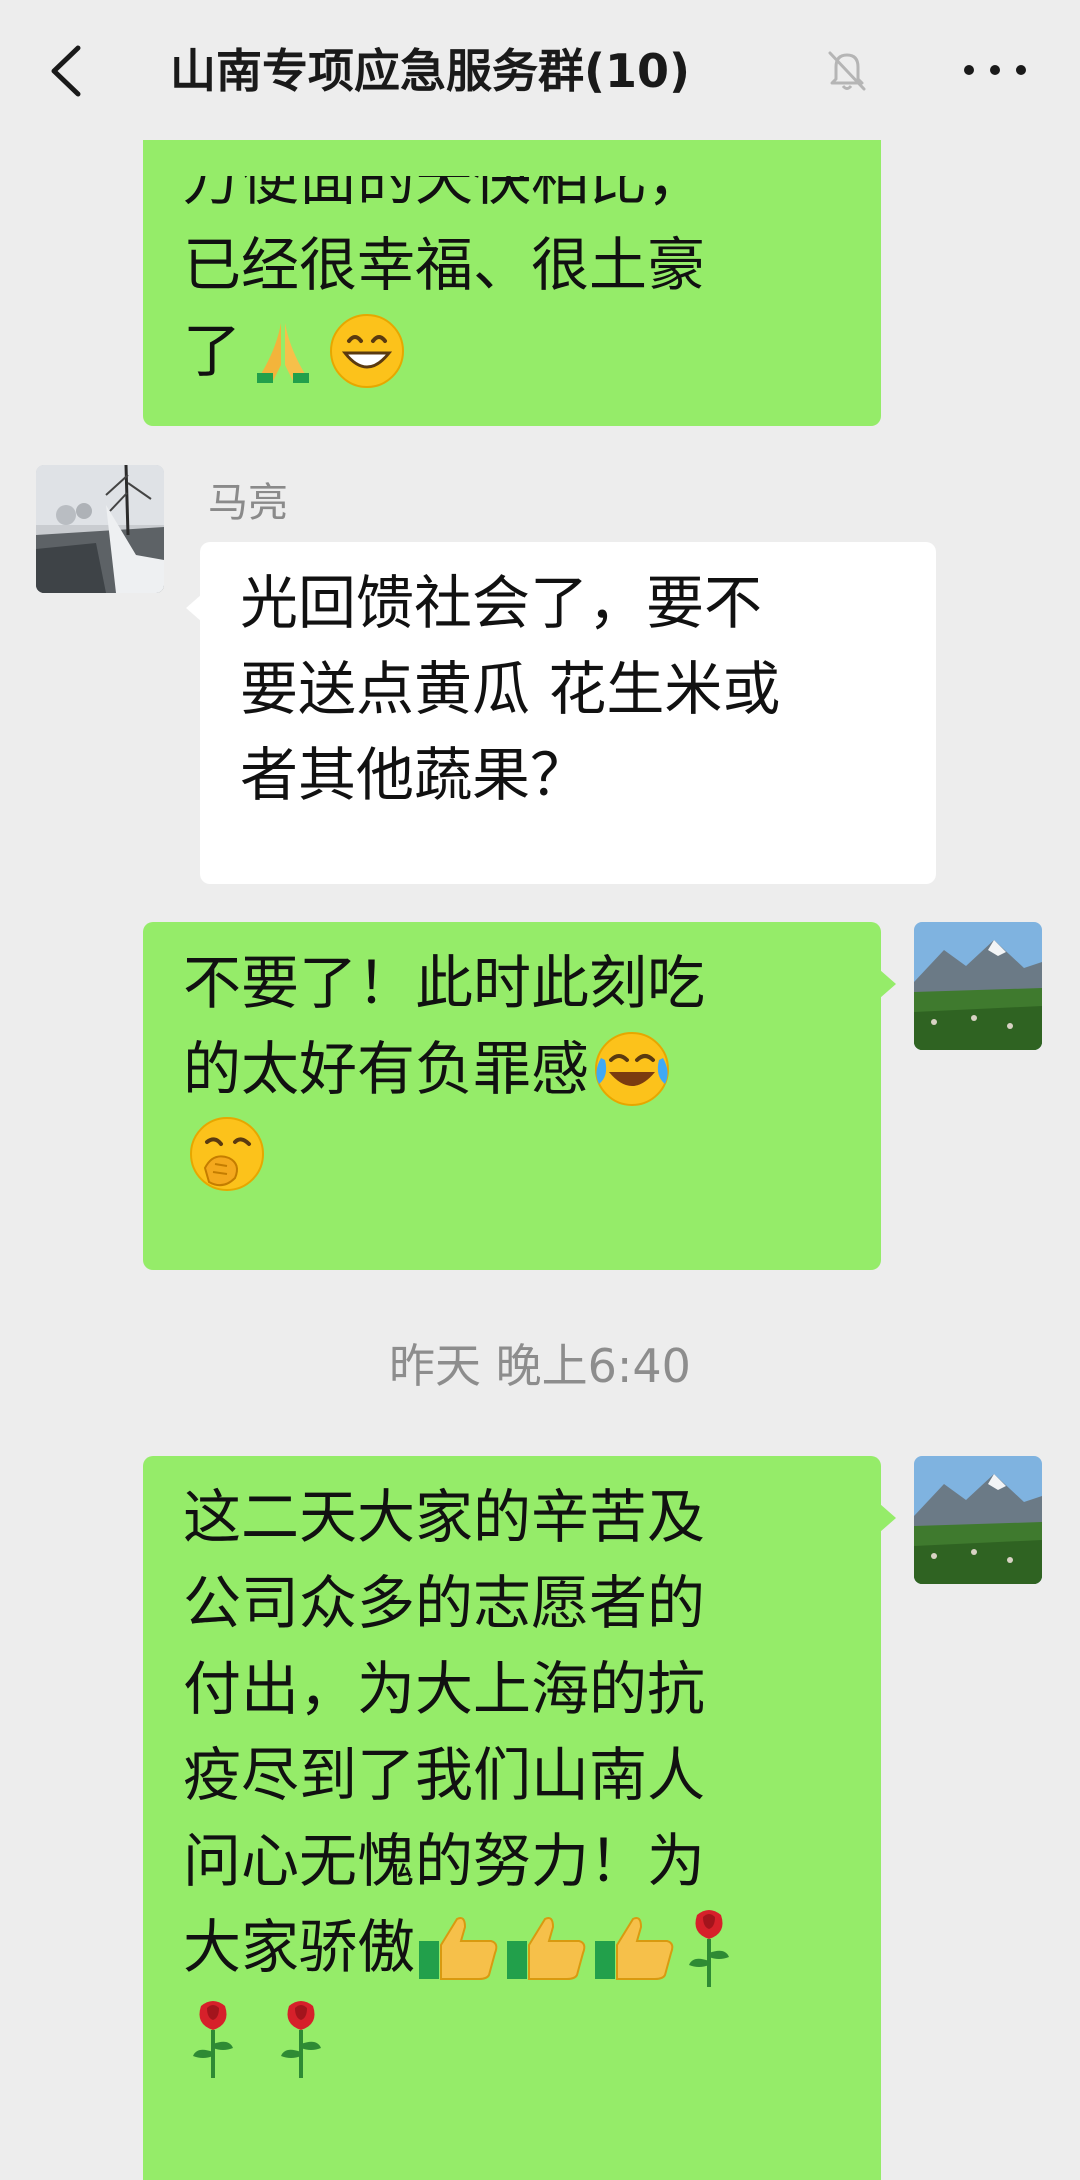 The image size is (1080, 2180). I want to click on chevron-left-icon, so click(66, 71).